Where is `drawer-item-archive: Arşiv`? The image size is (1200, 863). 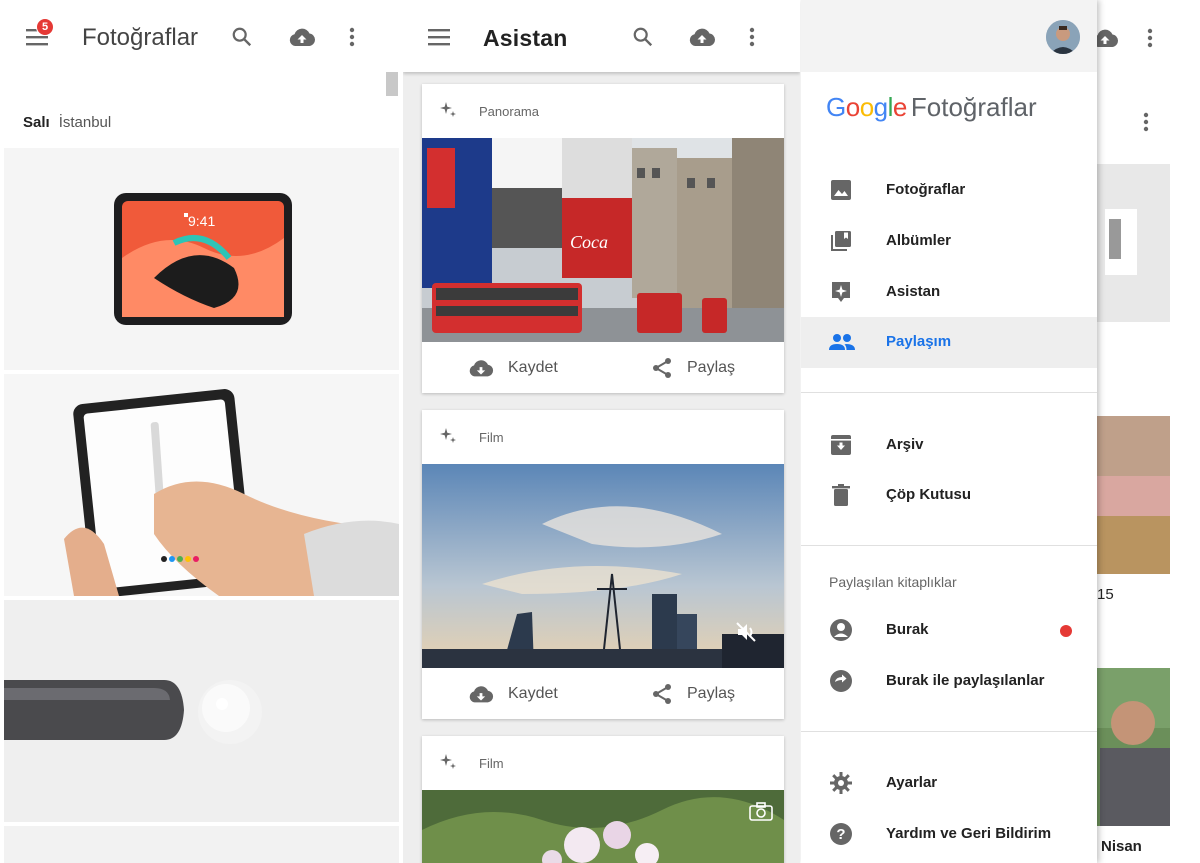
drawer-item-archive: Arşiv is located at coordinates (949, 445).